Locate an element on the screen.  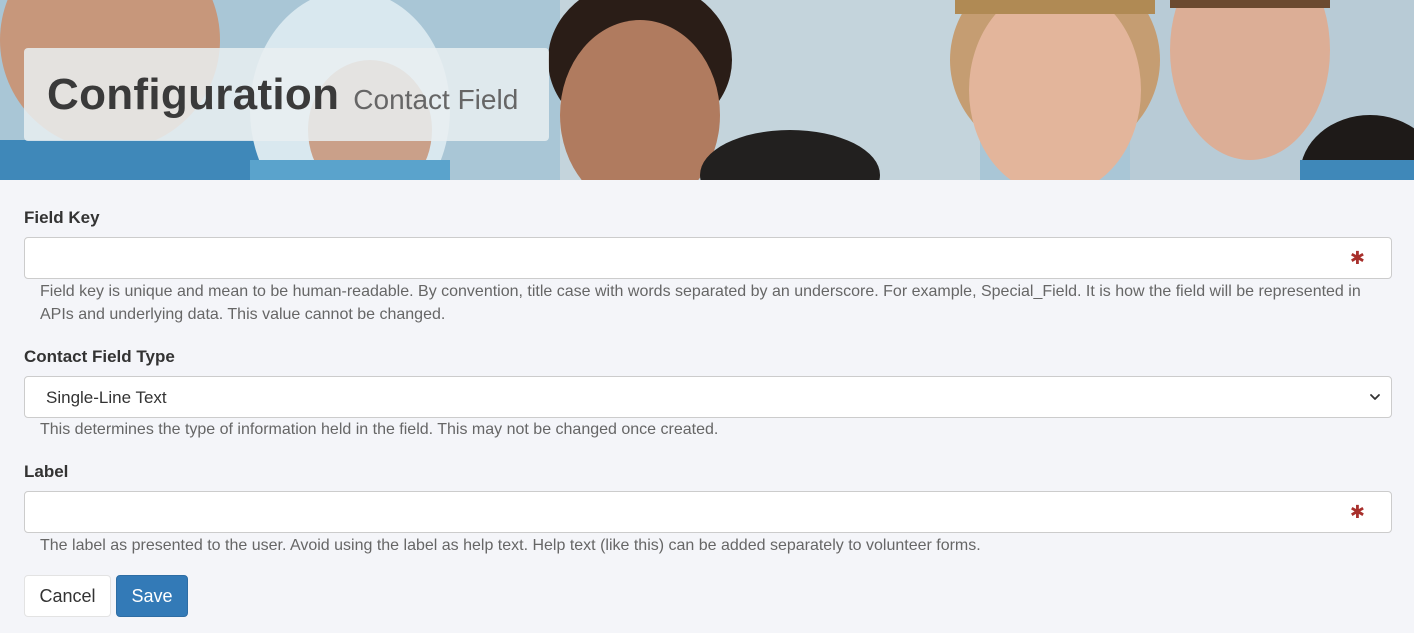
page-title: Configuration is located at coordinates (193, 94).